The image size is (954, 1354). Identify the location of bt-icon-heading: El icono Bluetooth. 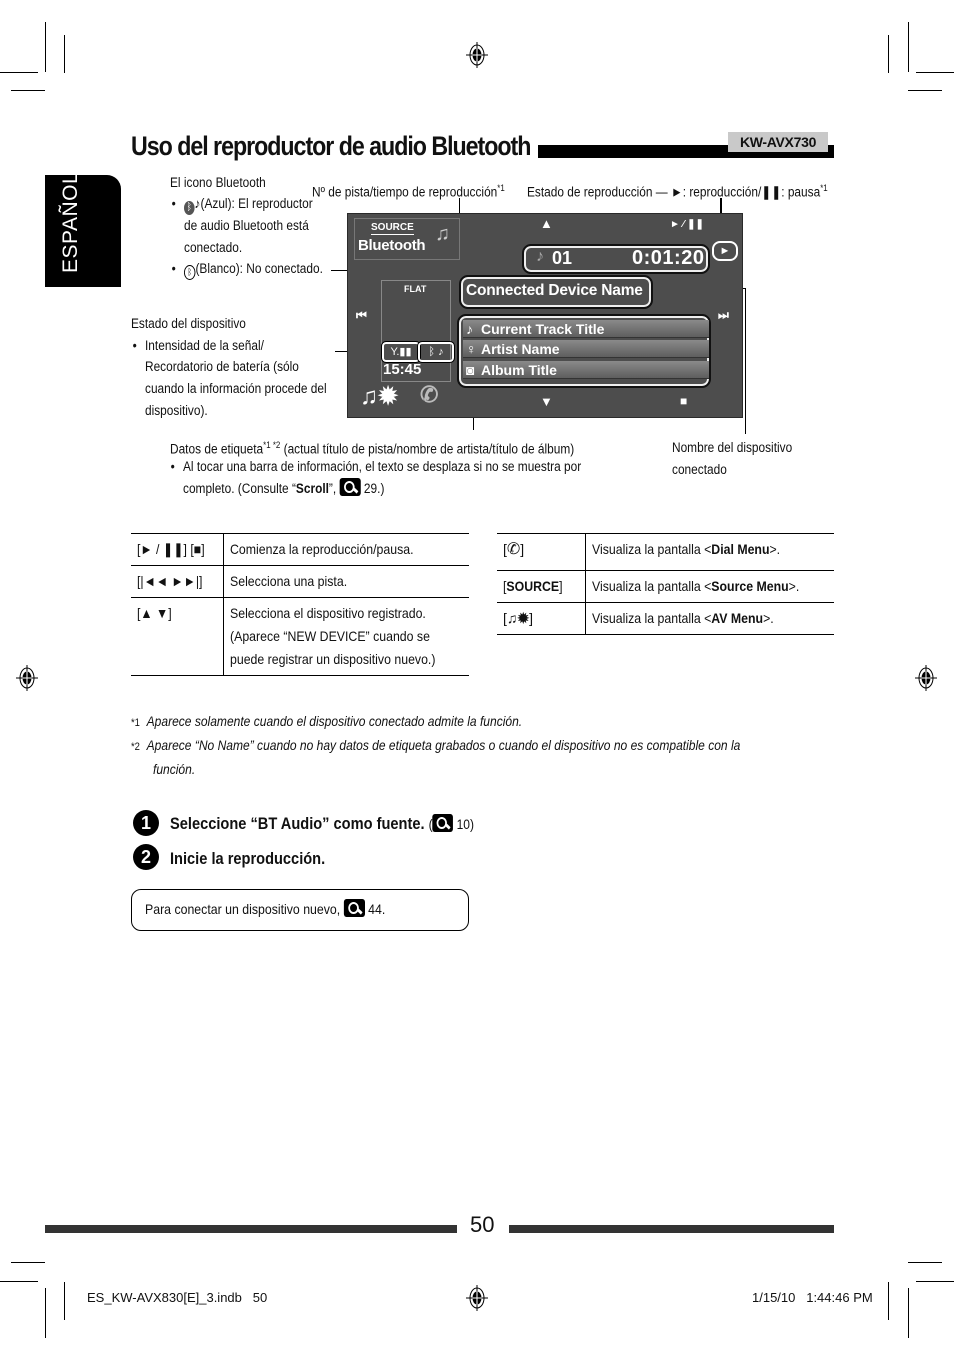
(218, 182).